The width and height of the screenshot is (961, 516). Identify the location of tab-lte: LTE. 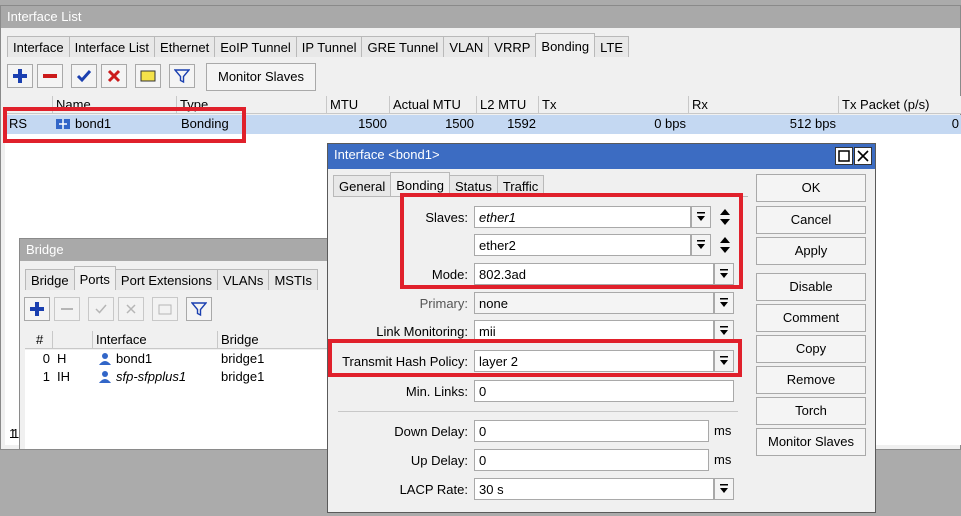
(612, 46).